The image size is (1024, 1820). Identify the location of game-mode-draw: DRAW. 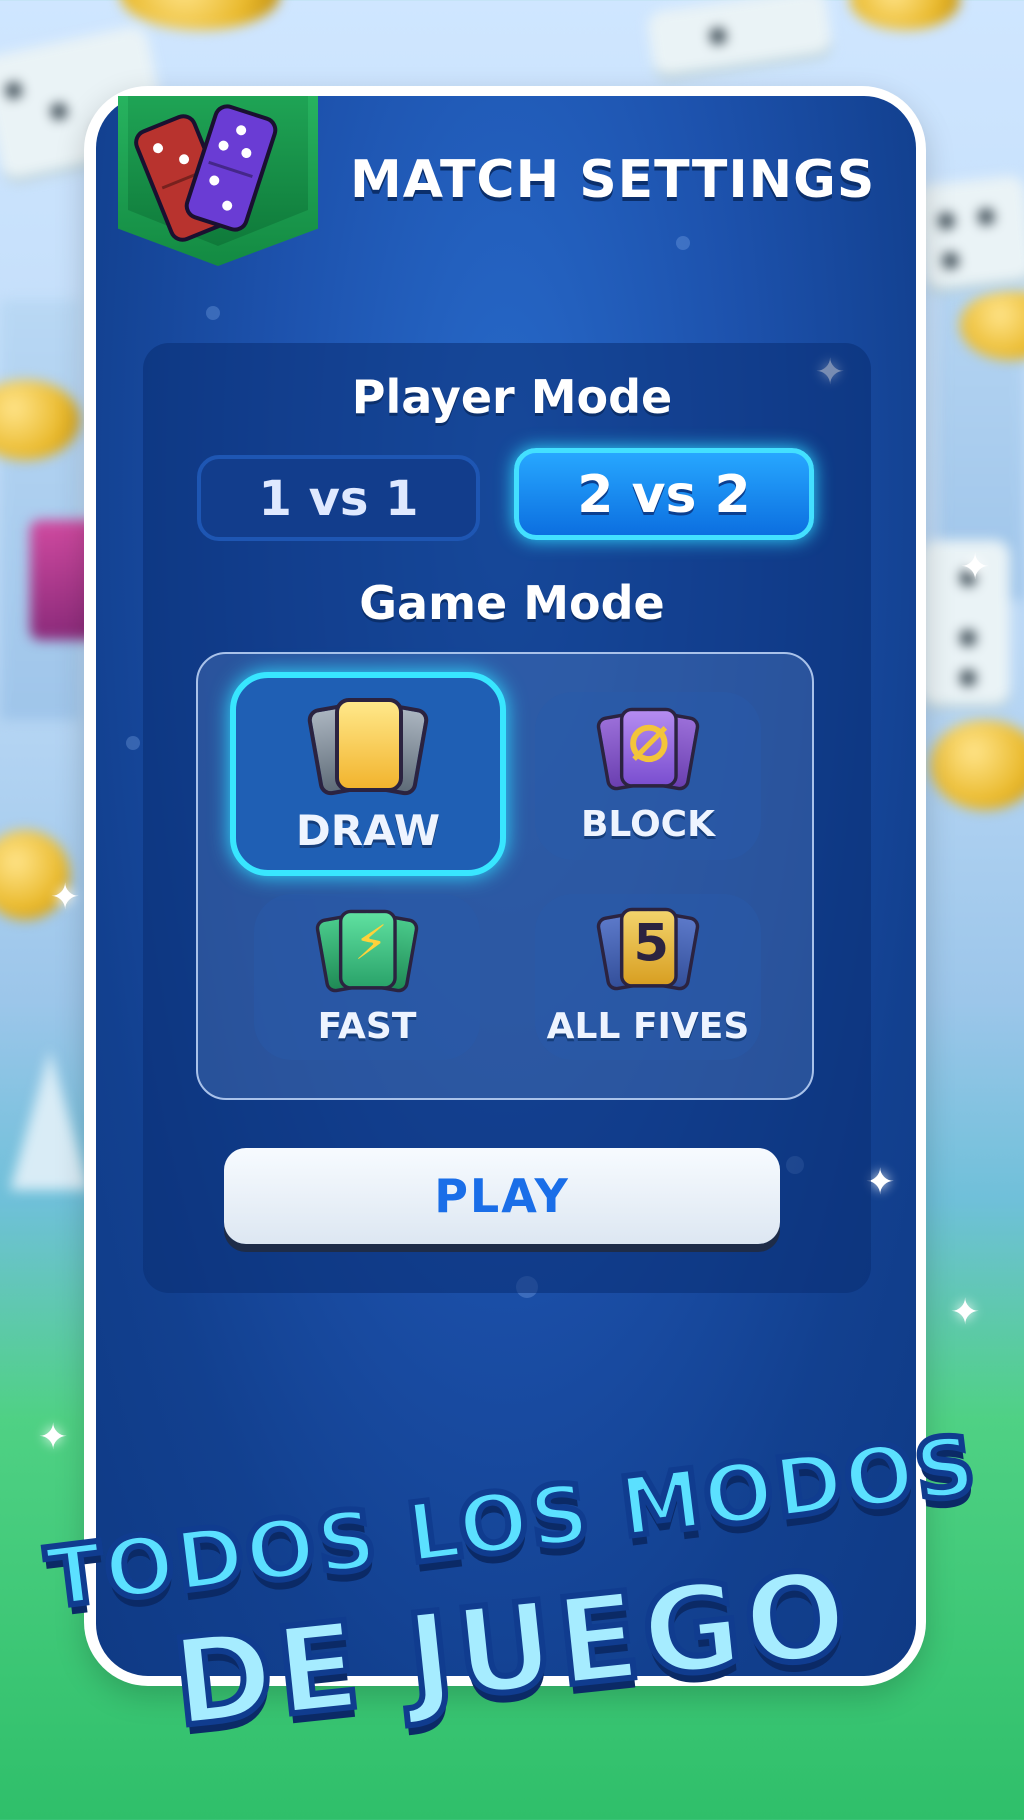
(368, 774).